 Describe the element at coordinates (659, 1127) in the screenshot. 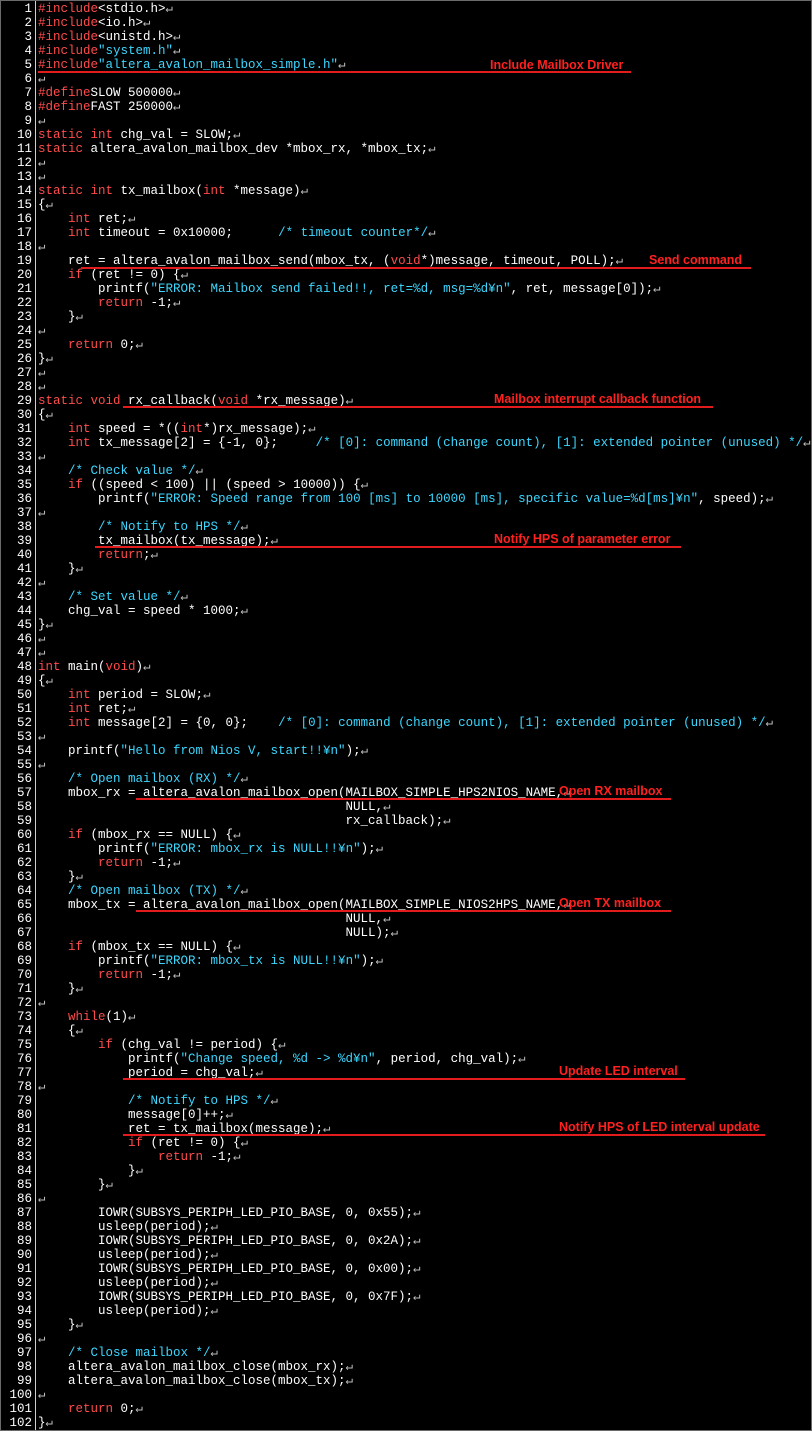

I see `annotation-notify-led-update: Notify HPS of LED interval update` at that location.